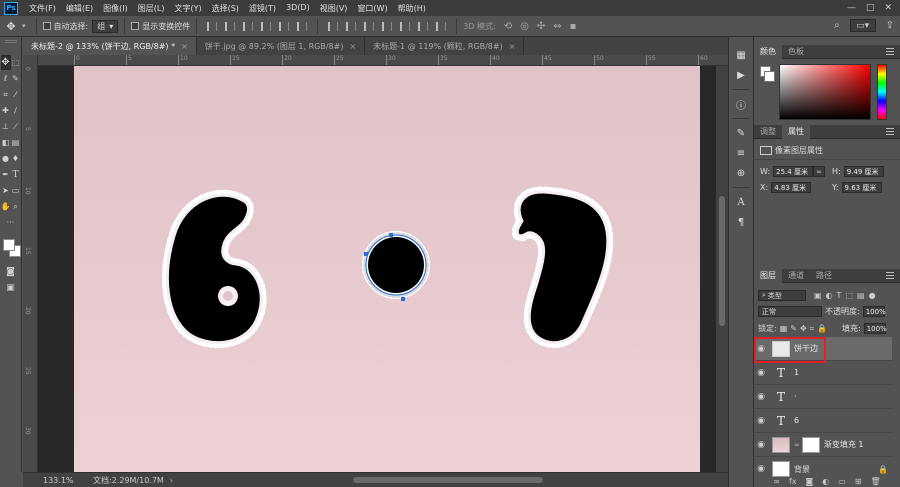 Image resolution: width=900 pixels, height=487 pixels. What do you see at coordinates (722, 261) in the screenshot?
I see `scrollbar-thumb` at bounding box center [722, 261].